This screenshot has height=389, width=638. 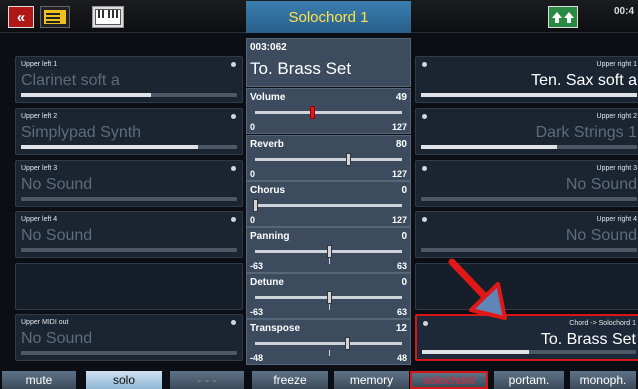 I want to click on param-name: Panning, so click(x=270, y=236).